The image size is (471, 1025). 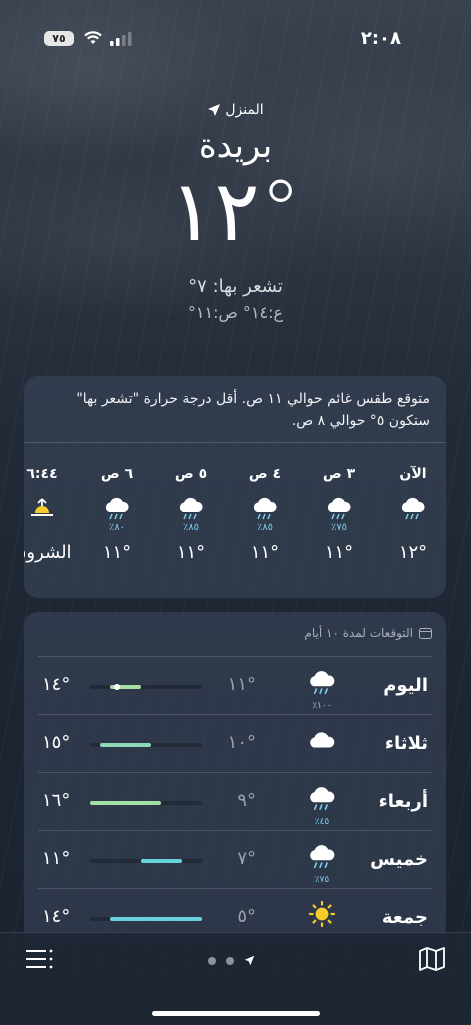 I want to click on current-temp: ١٢°, so click(x=235, y=211).